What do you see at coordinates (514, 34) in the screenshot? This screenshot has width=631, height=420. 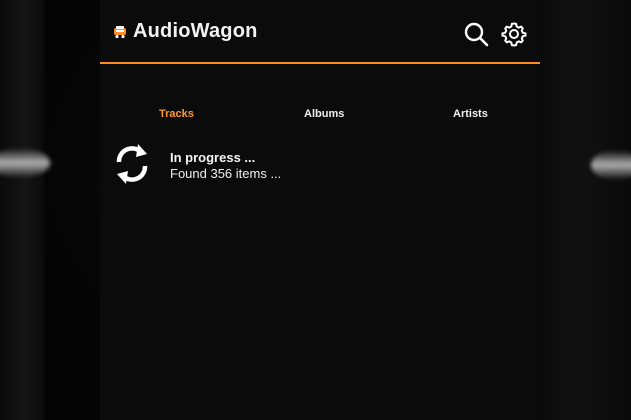 I see `gear-icon` at bounding box center [514, 34].